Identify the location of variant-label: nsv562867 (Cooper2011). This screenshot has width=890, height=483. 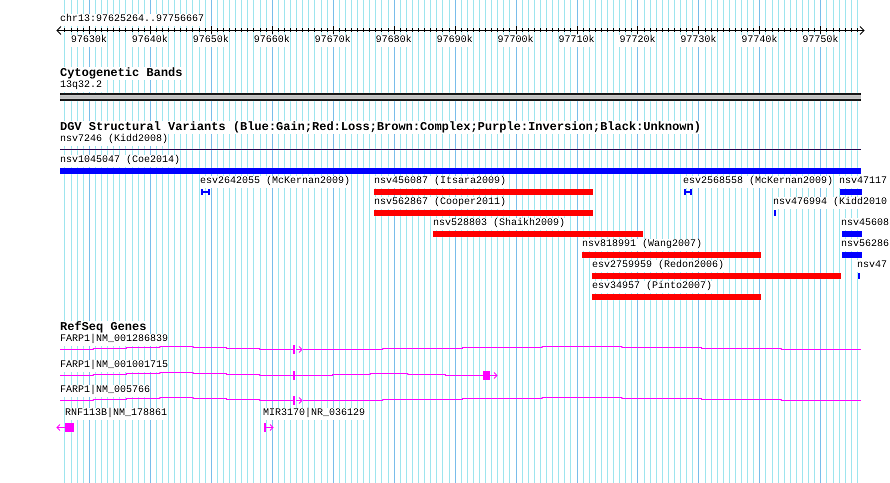
(440, 203).